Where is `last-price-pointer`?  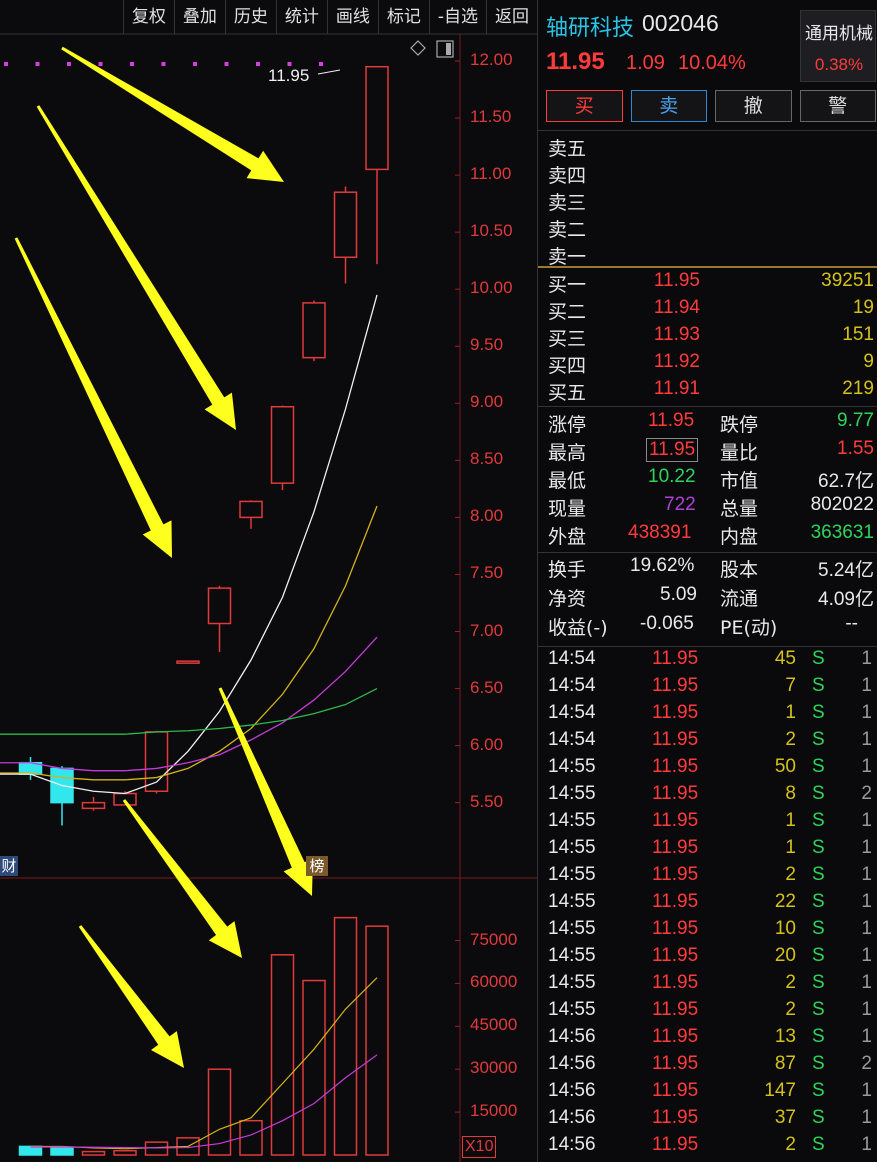 last-price-pointer is located at coordinates (329, 72).